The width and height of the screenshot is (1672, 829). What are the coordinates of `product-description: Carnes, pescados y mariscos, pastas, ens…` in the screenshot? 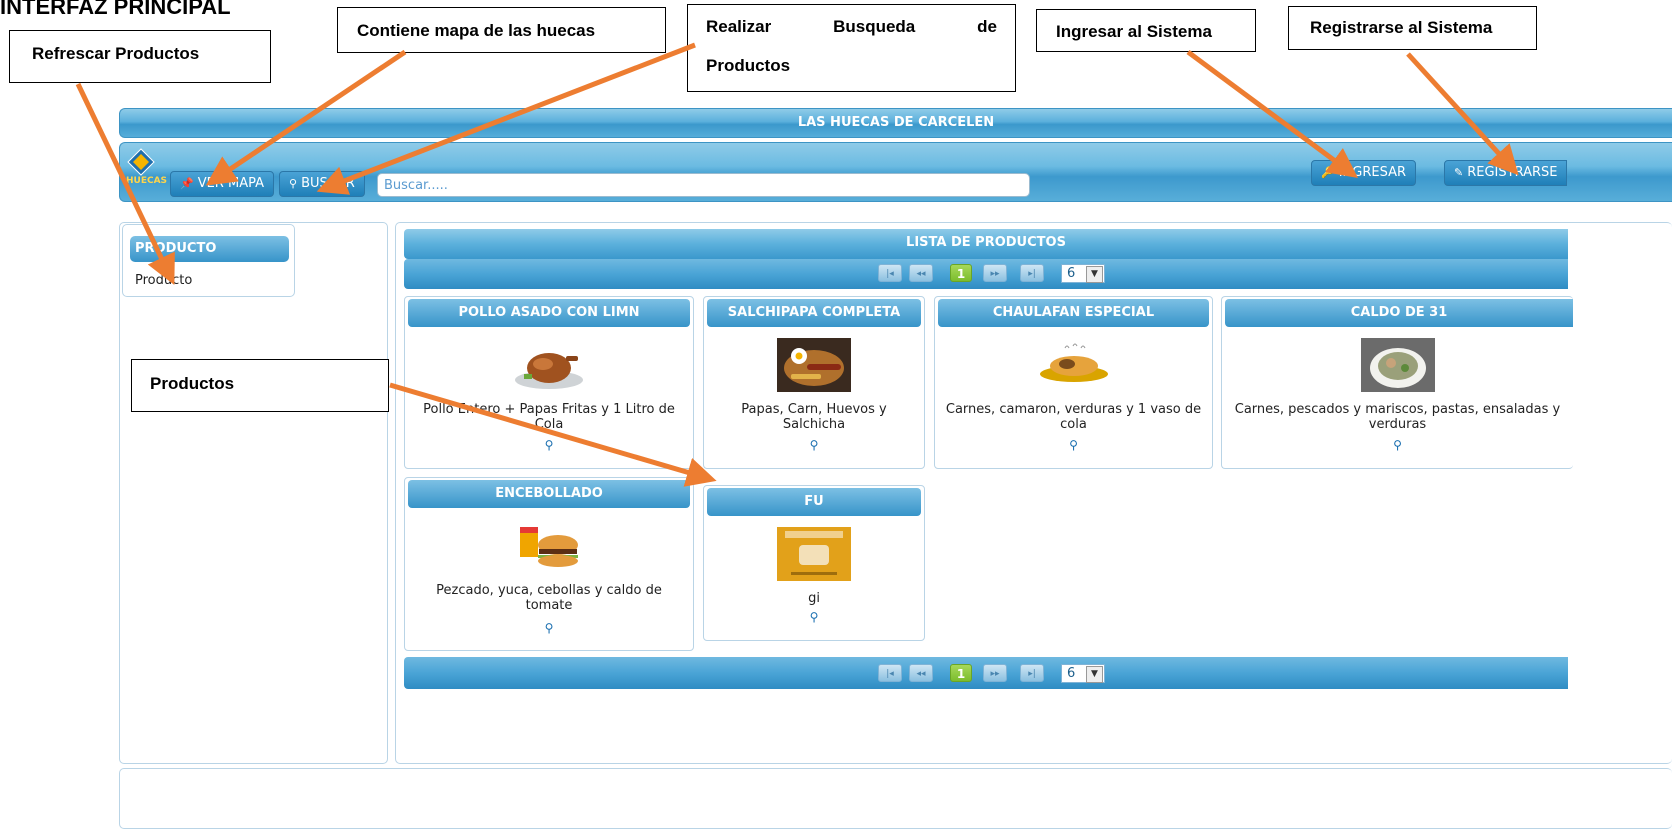 It's located at (1397, 417).